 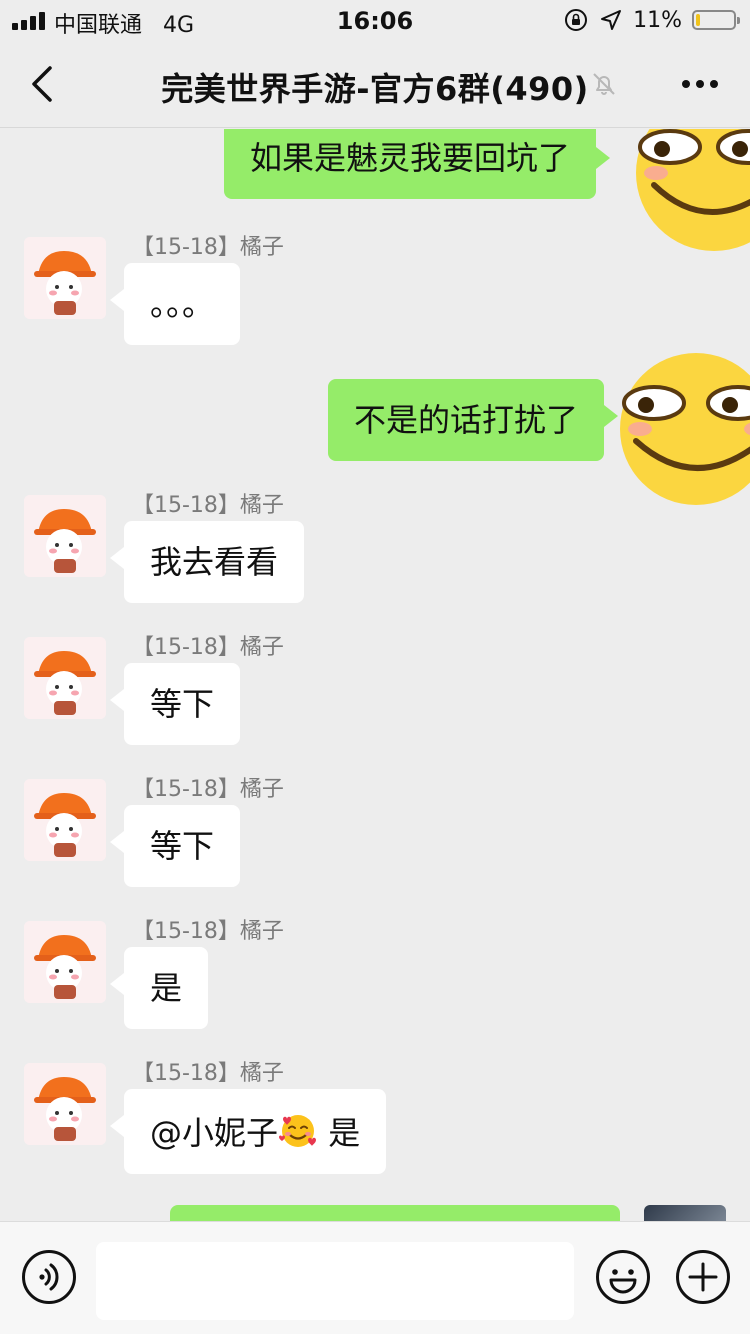 I want to click on more-functions-button, so click(x=703, y=1277).